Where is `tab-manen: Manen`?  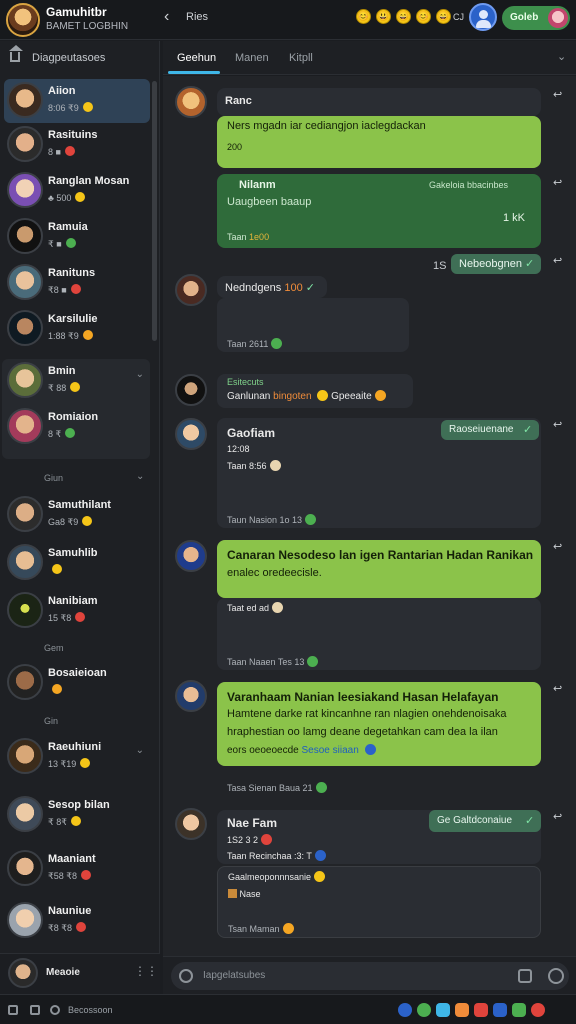
tab-manen: Manen is located at coordinates (252, 58).